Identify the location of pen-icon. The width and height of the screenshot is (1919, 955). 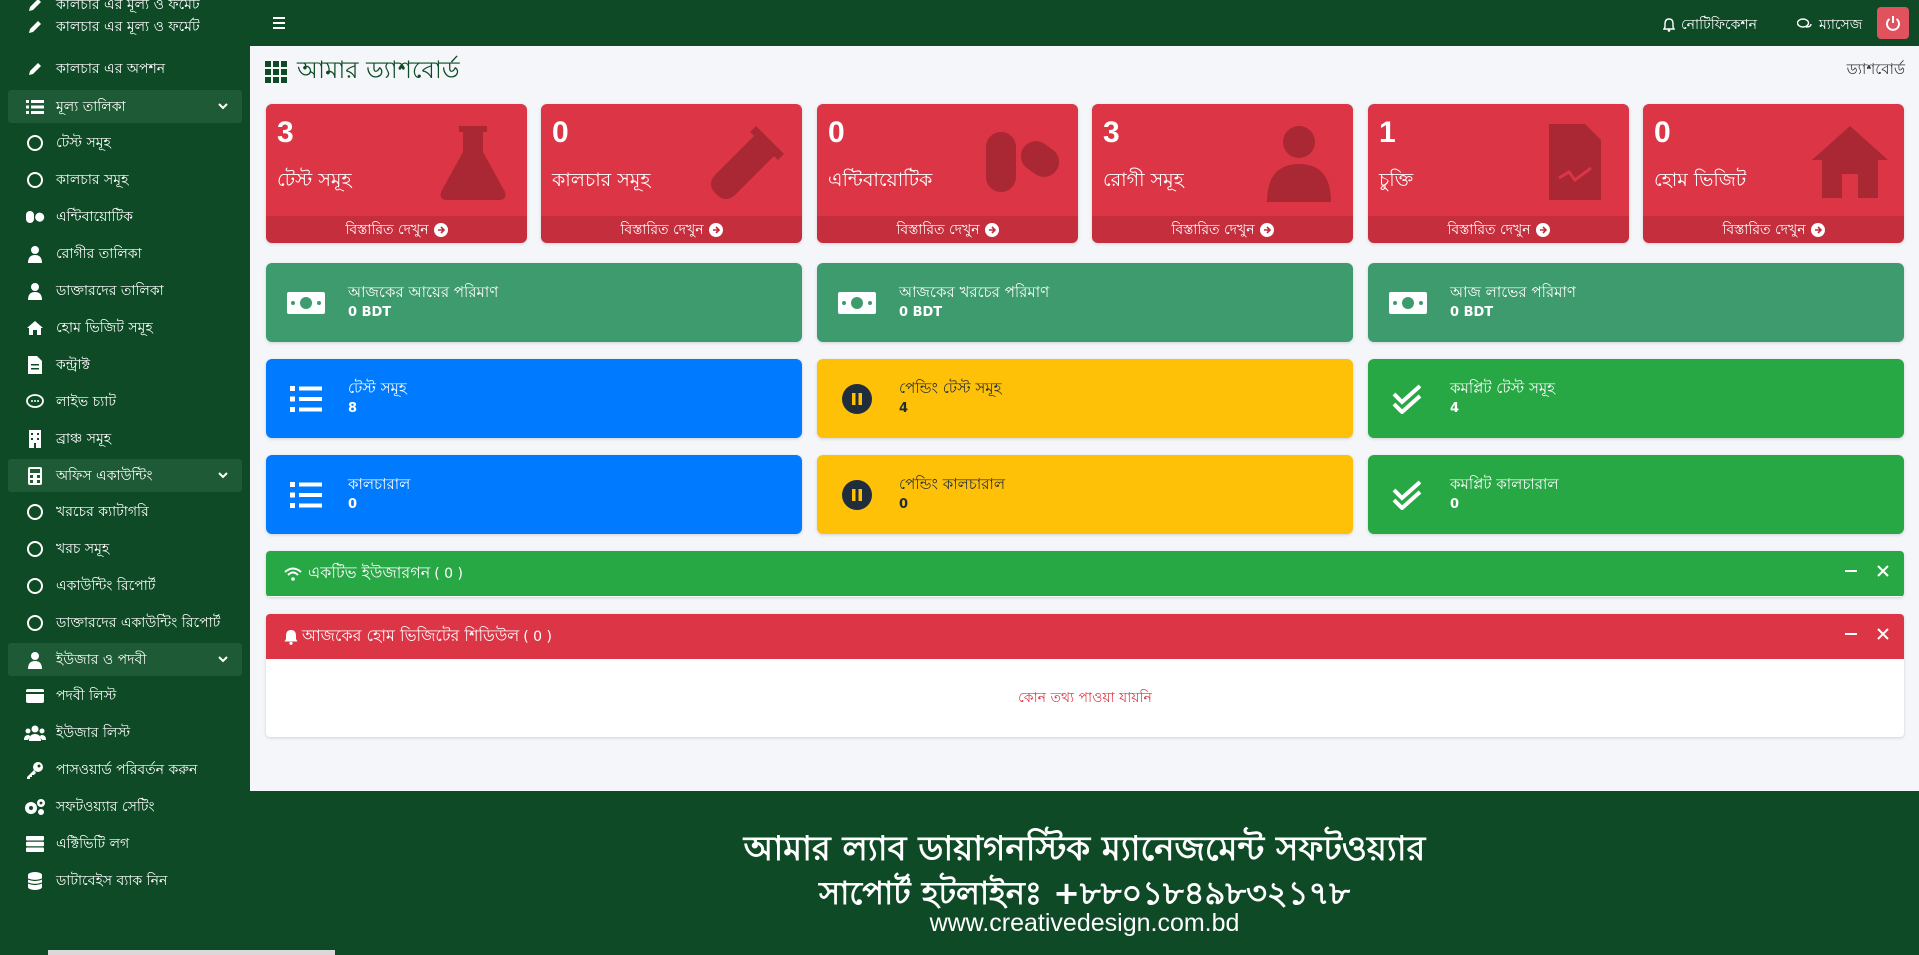
(35, 69).